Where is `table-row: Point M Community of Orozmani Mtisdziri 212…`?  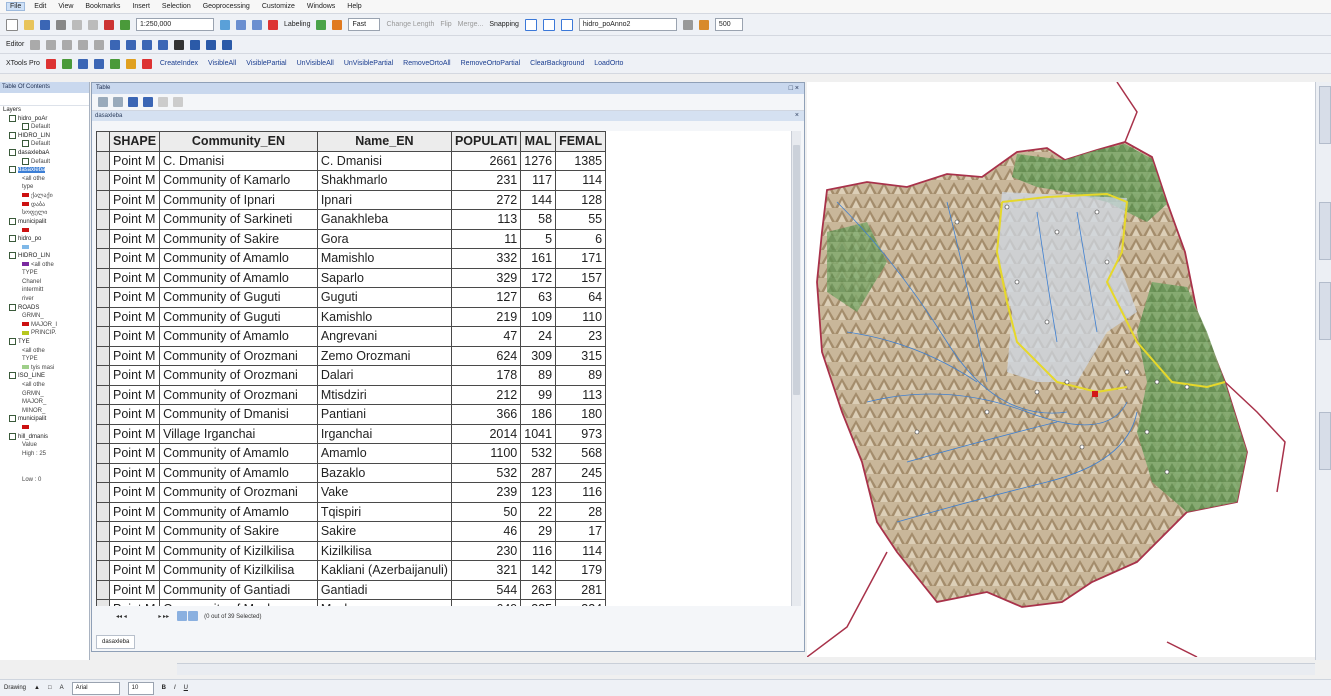
table-row: Point M Community of Orozmani Mtisdziri 212… is located at coordinates (351, 394).